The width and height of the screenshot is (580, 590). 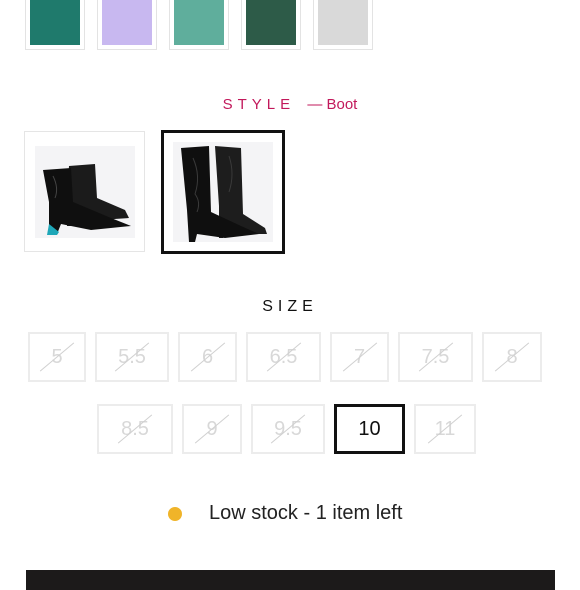 I want to click on short-boot-icon, so click(x=84, y=191).